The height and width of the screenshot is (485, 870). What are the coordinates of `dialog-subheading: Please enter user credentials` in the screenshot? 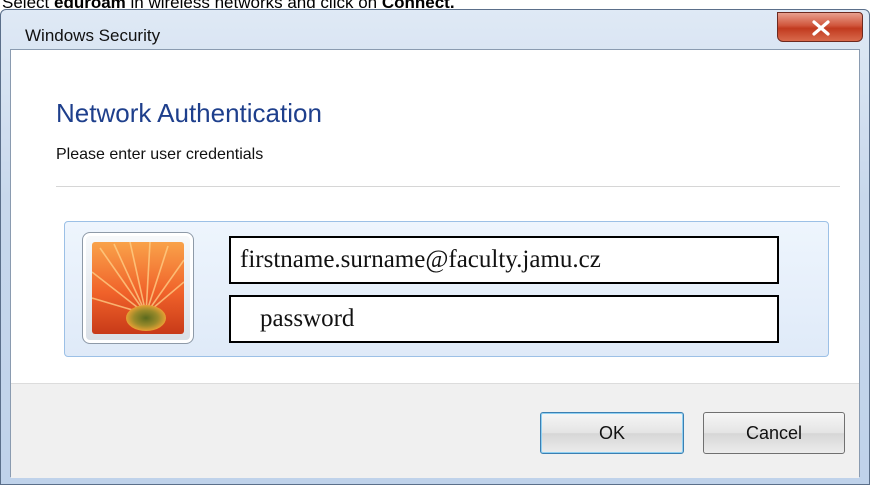 It's located at (160, 154).